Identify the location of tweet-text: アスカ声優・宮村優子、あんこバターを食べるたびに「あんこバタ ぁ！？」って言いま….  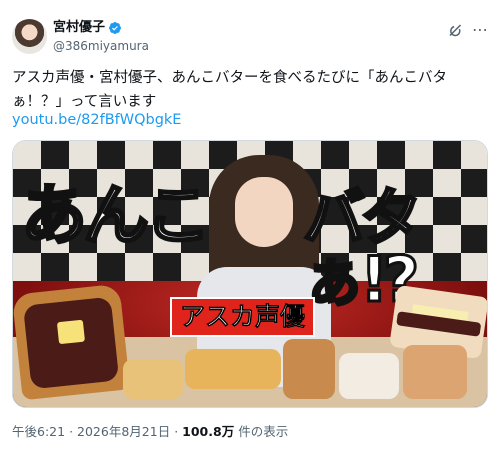
(229, 90).